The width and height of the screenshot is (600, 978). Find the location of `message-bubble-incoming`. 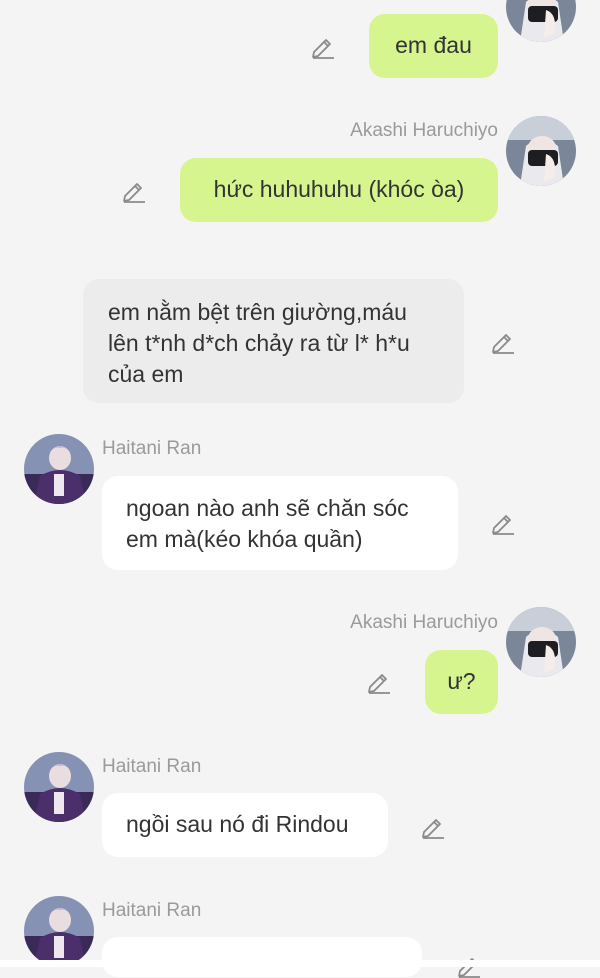

message-bubble-incoming is located at coordinates (262, 957).